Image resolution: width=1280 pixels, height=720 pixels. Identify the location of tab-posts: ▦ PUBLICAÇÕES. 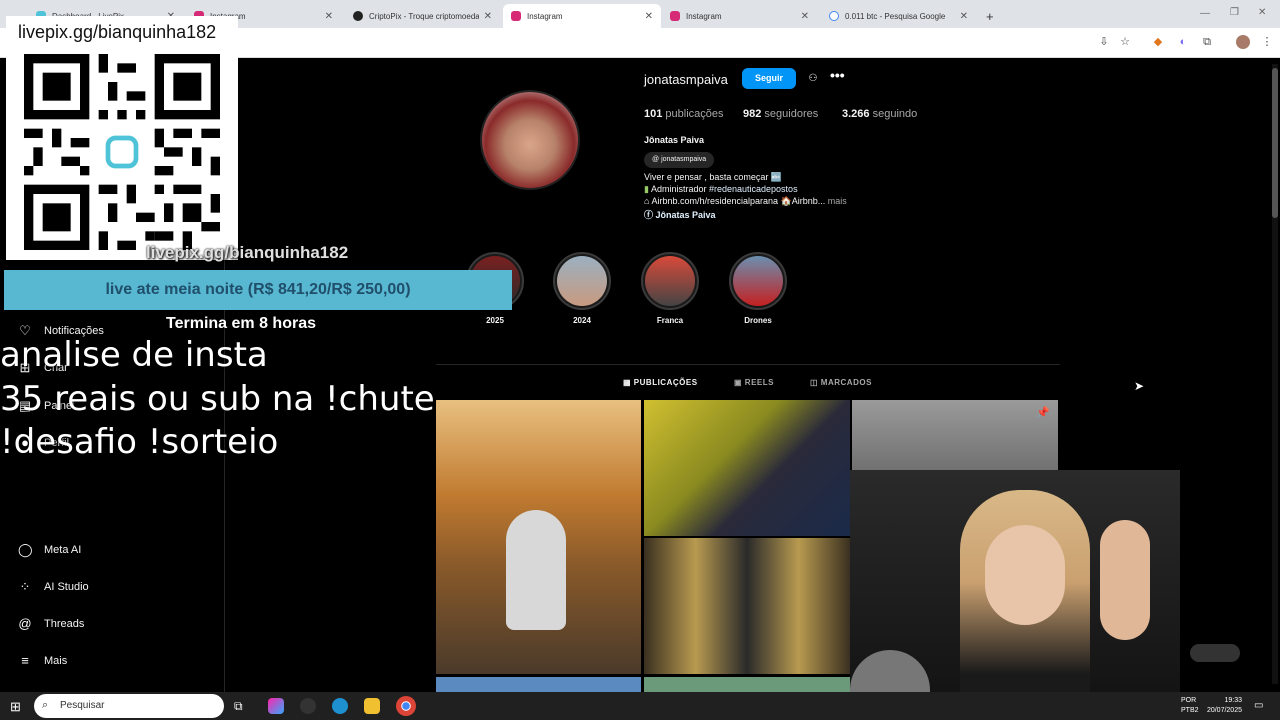
(660, 382).